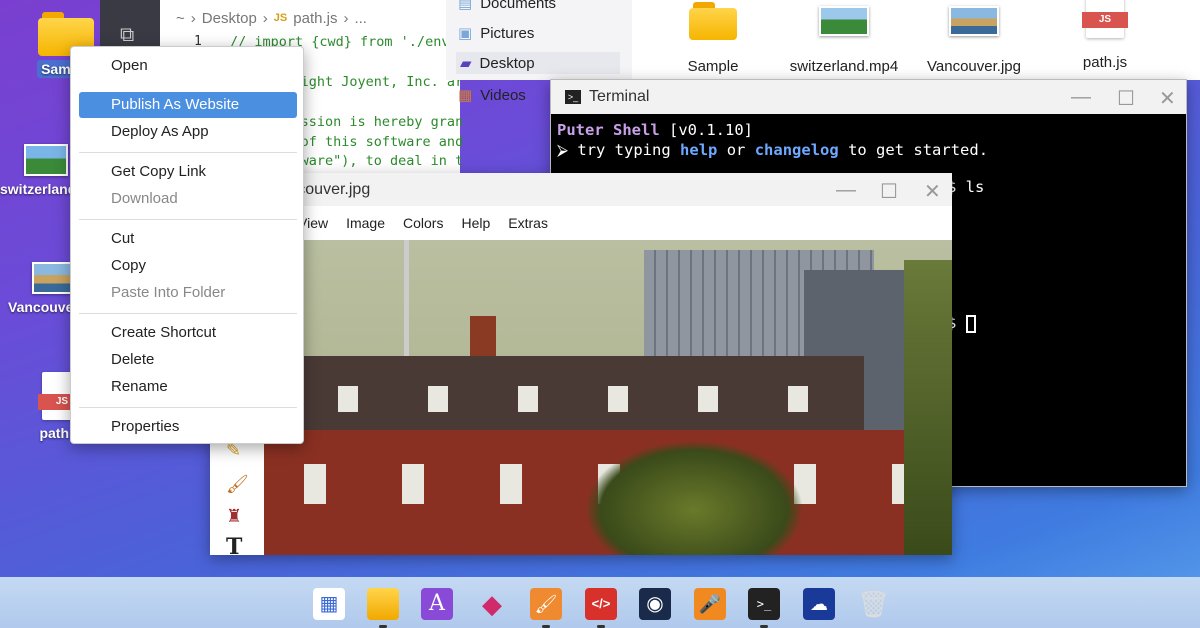 The height and width of the screenshot is (628, 1200). I want to click on shell-version: [v0.1.10], so click(711, 130).